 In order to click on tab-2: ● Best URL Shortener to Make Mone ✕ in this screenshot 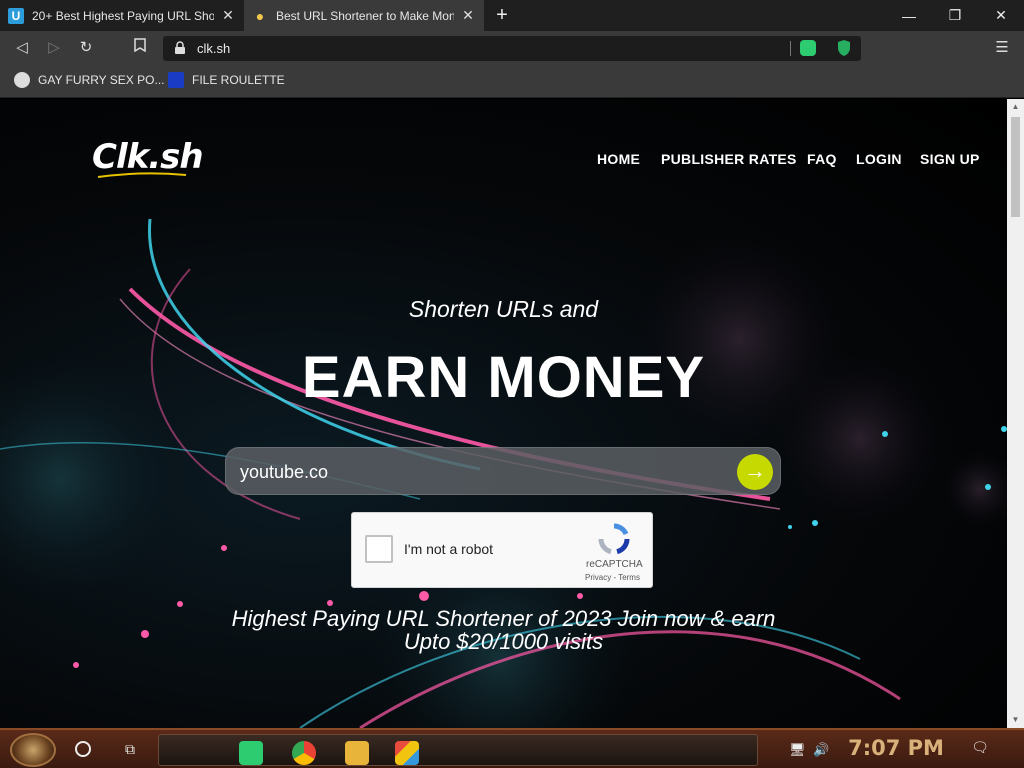, I will do `click(364, 15)`.